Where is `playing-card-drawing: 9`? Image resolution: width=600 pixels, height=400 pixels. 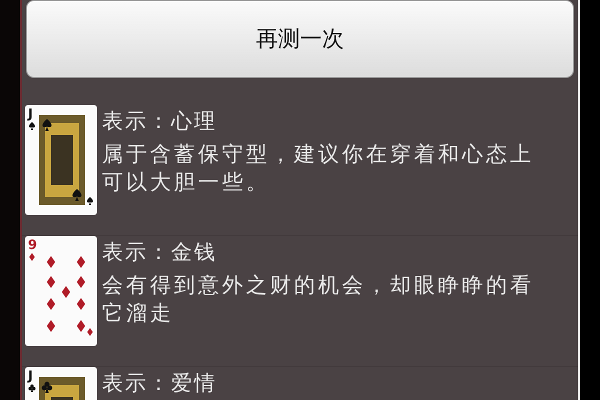 playing-card-drawing: 9 is located at coordinates (61, 291).